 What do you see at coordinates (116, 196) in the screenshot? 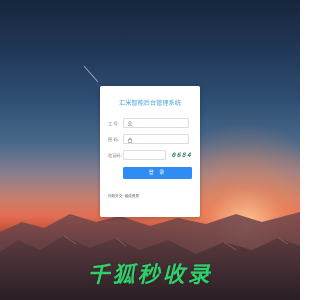
I see `footer-prefix: 仲政务交·` at bounding box center [116, 196].